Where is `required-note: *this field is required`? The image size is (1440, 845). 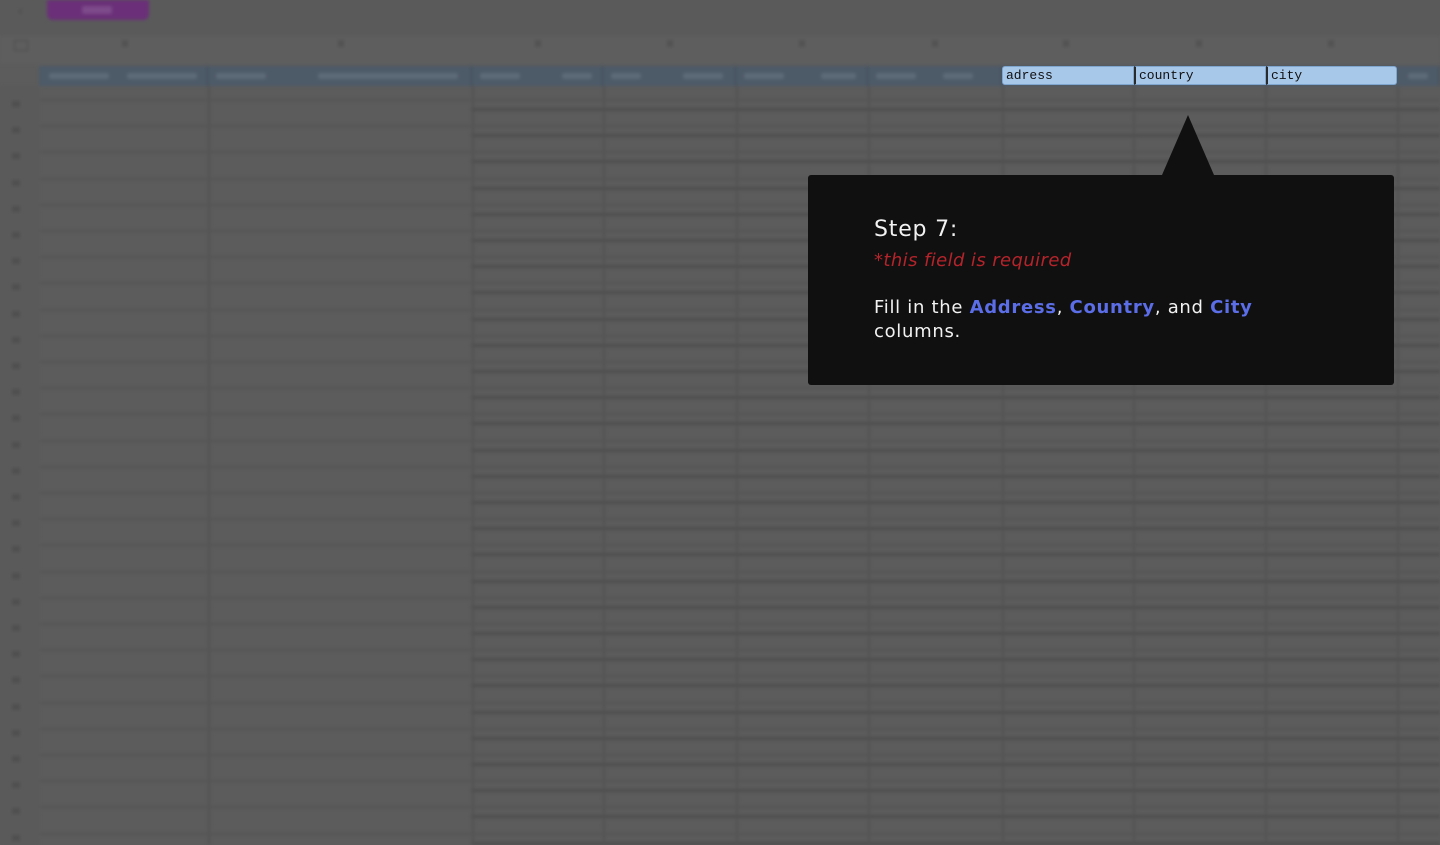 required-note: *this field is required is located at coordinates (973, 260).